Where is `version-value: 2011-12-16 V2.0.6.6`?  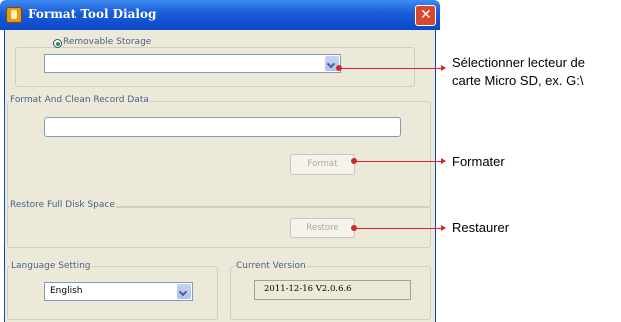
version-value: 2011-12-16 V2.0.6.6 is located at coordinates (308, 289).